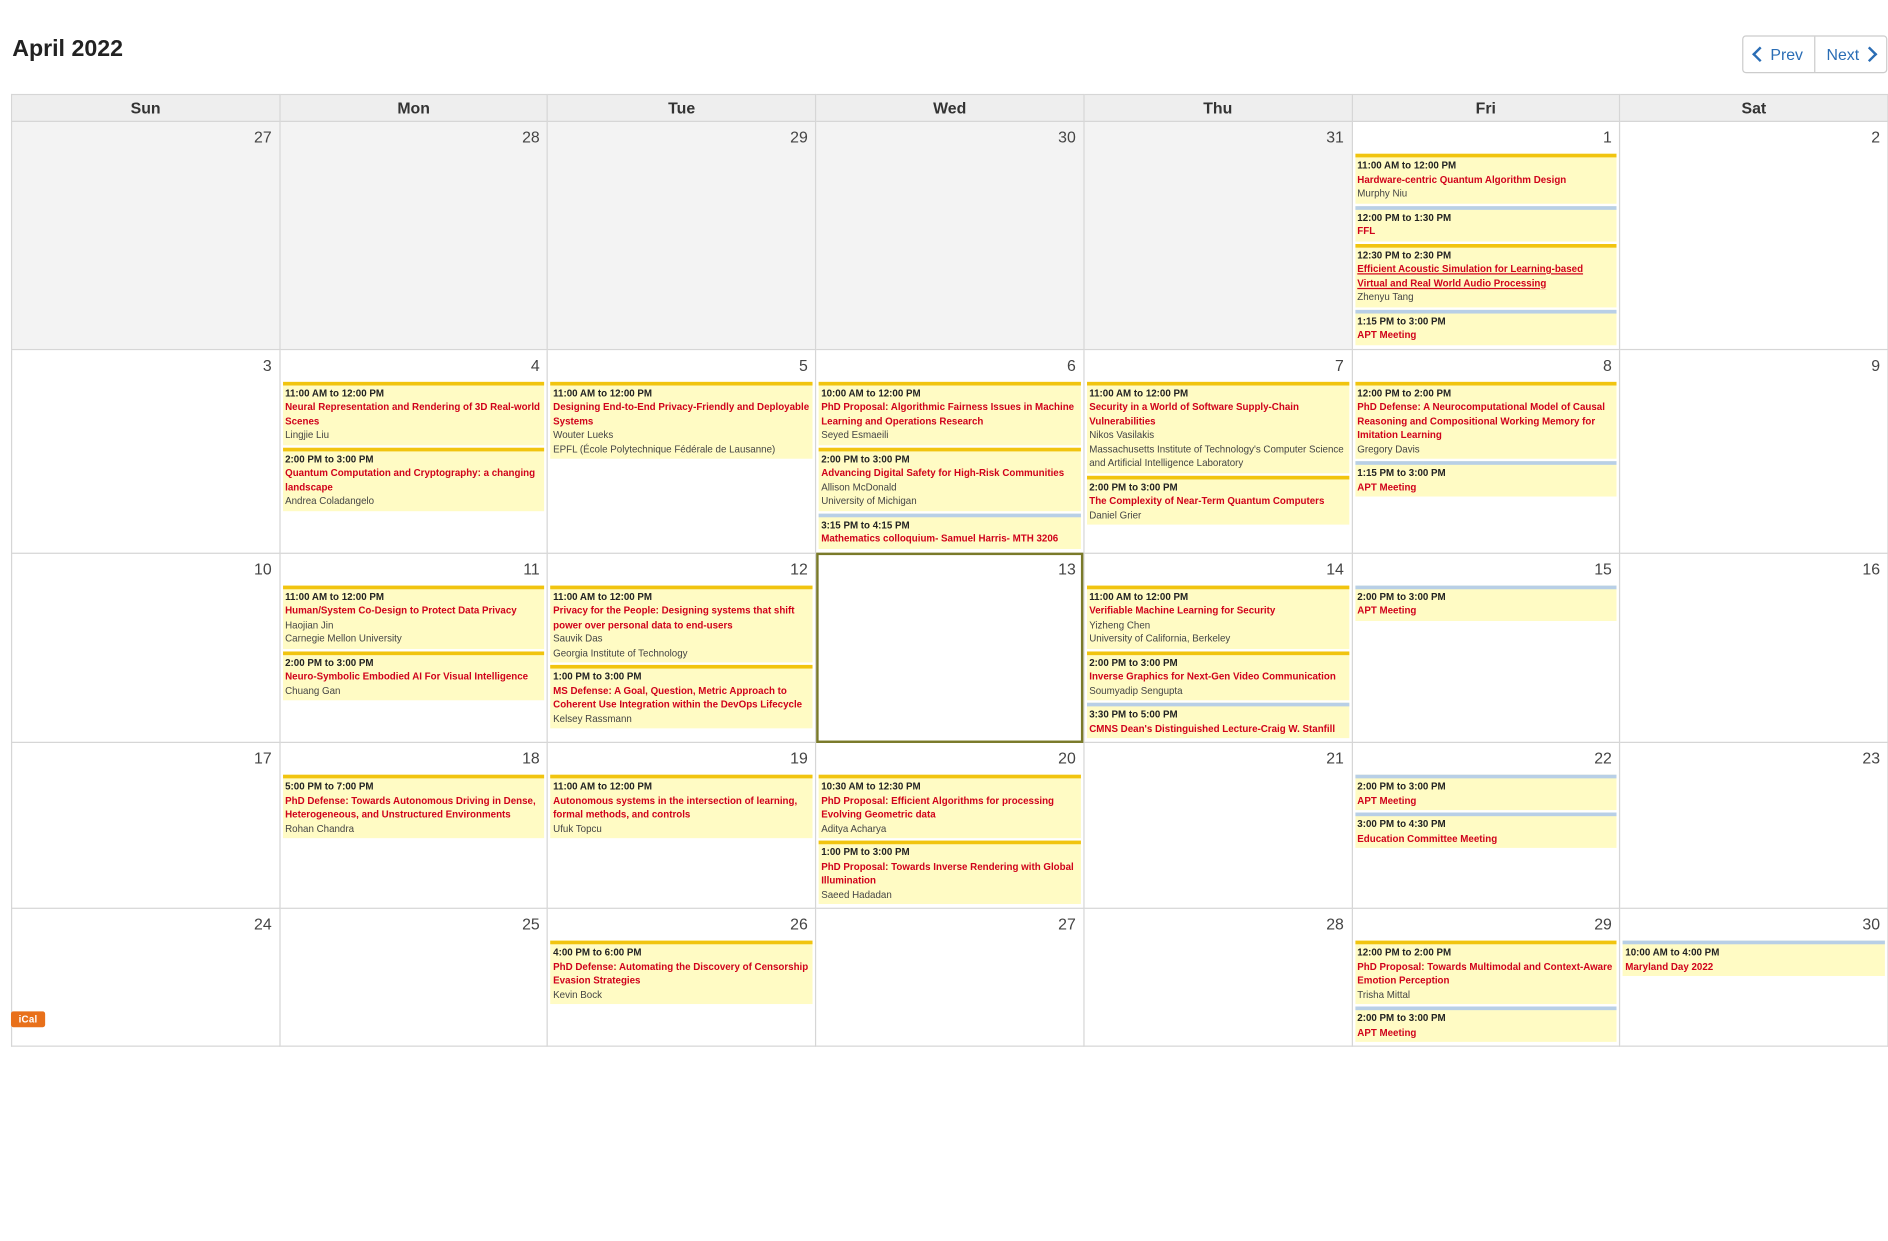  Describe the element at coordinates (803, 364) in the screenshot. I see `day-number: 5` at that location.